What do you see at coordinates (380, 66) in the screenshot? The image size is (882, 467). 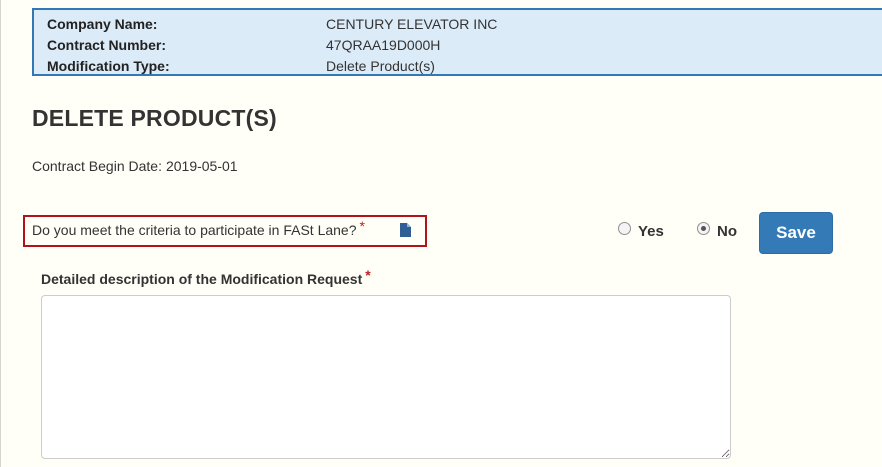 I see `modification-type-value: Delete Product(s)` at bounding box center [380, 66].